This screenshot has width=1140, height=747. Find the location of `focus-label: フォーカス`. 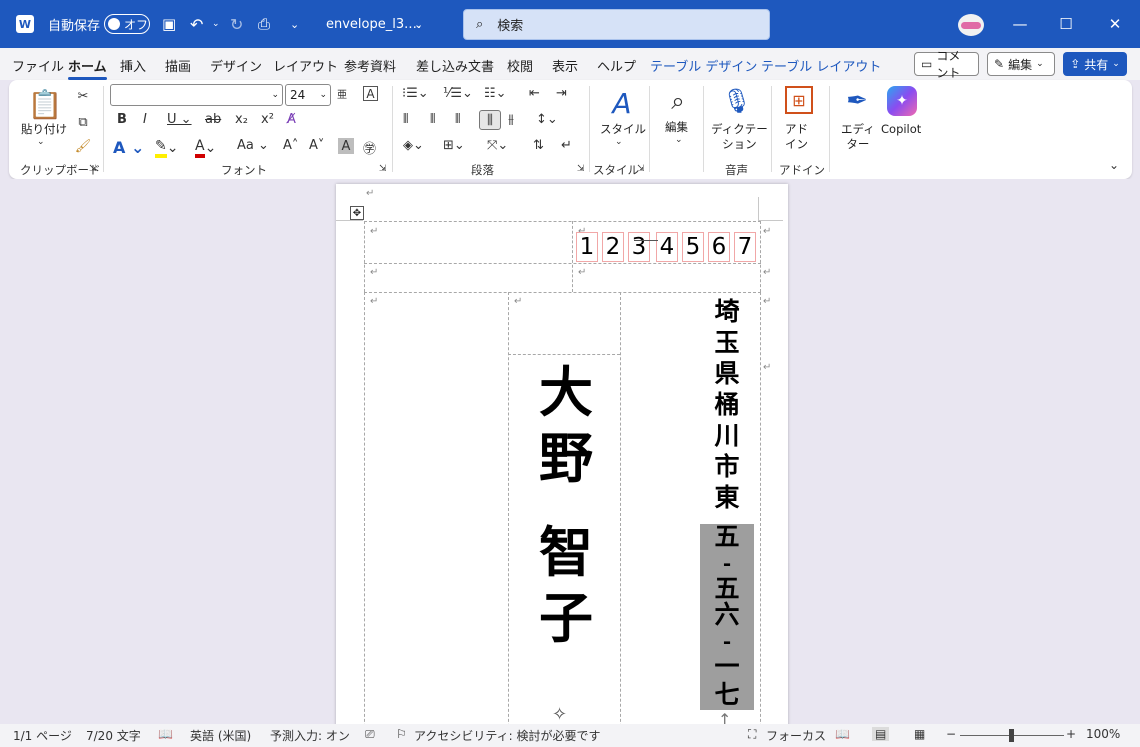

focus-label: フォーカス is located at coordinates (796, 735).